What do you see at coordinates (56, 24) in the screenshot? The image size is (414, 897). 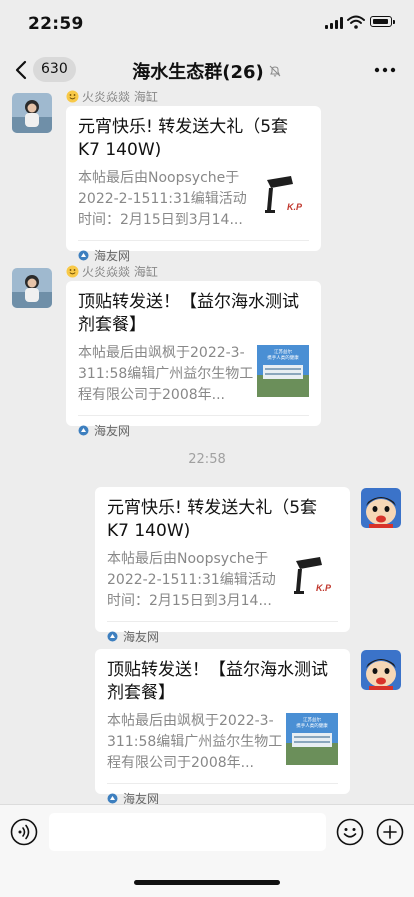 I see `status-time: 22:59` at bounding box center [56, 24].